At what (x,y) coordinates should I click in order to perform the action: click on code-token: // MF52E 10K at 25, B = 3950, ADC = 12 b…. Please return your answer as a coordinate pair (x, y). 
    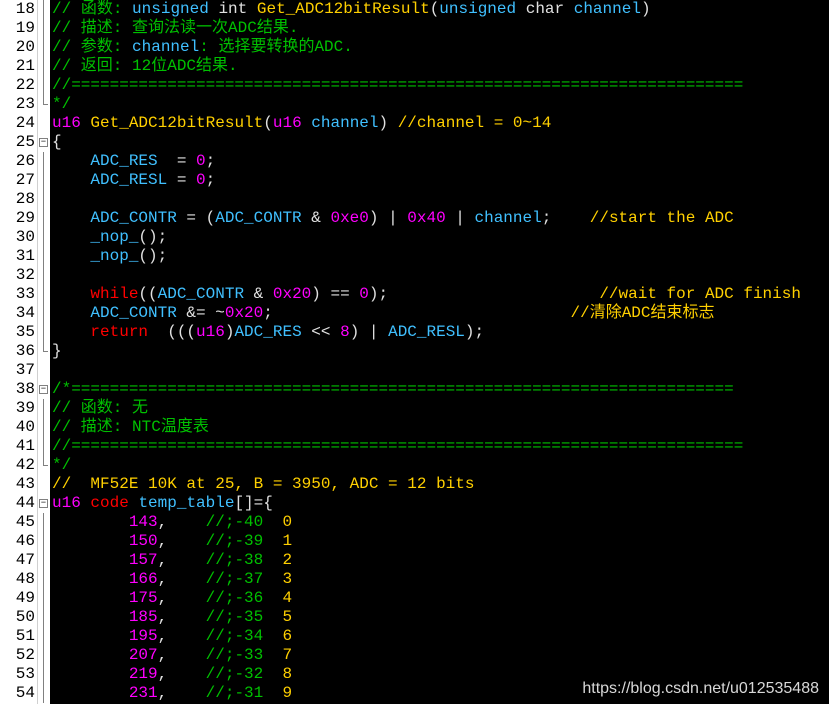
    Looking at the image, I should click on (263, 484).